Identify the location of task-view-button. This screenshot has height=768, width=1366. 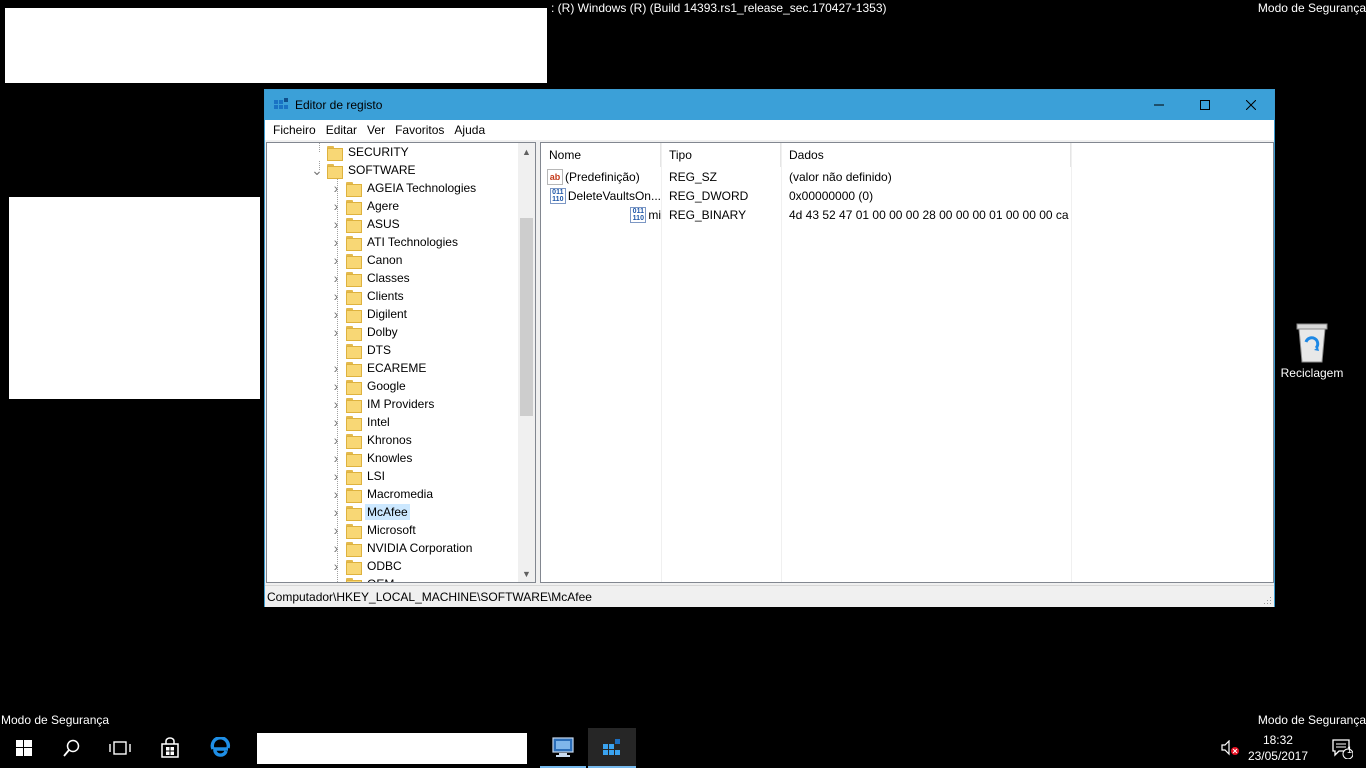
(120, 748).